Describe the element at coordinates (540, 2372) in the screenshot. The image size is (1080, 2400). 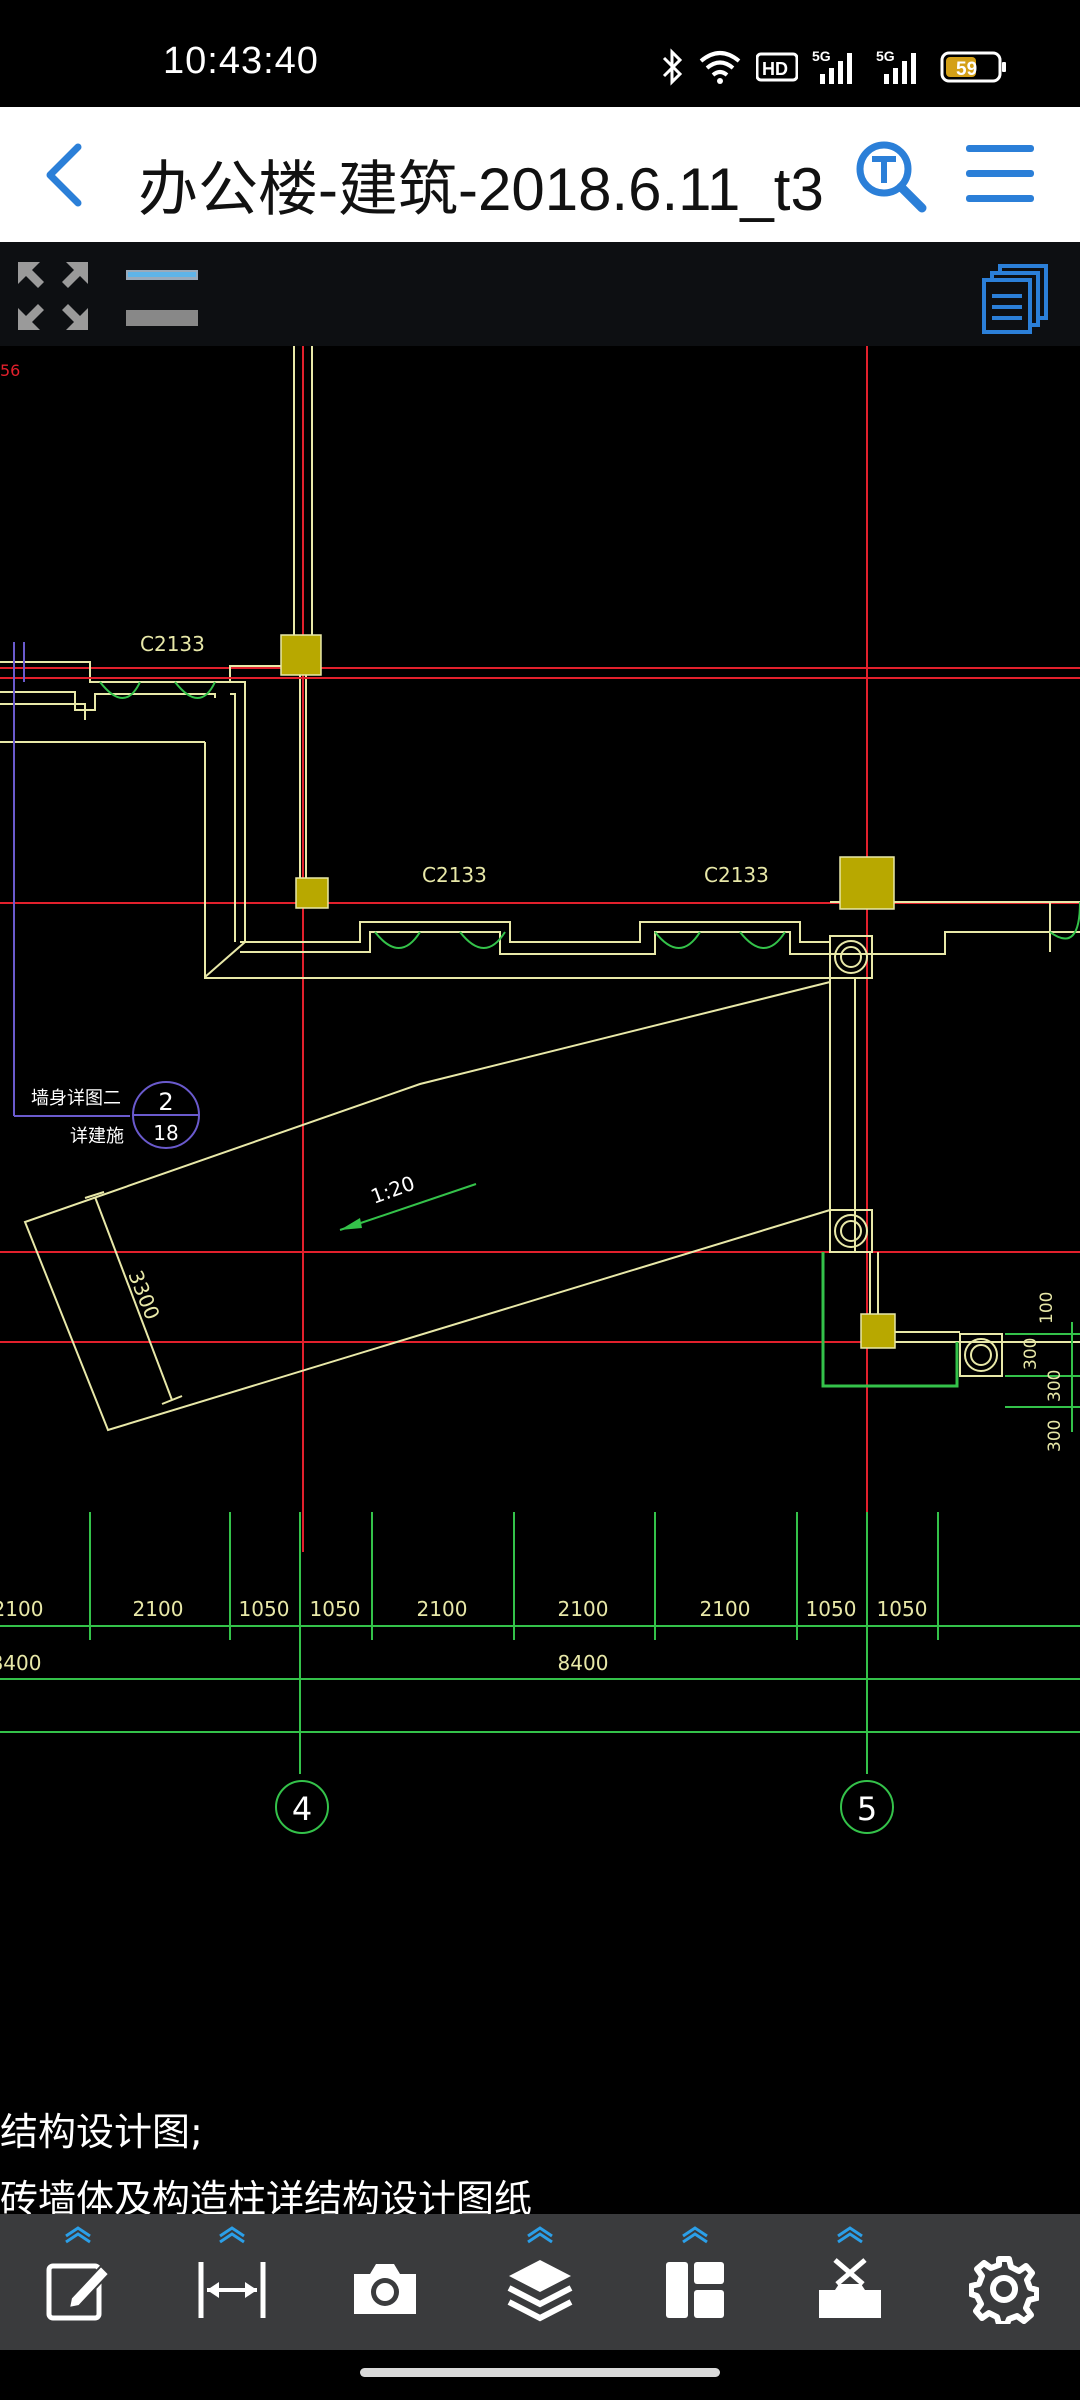
I see `home-indicator` at that location.